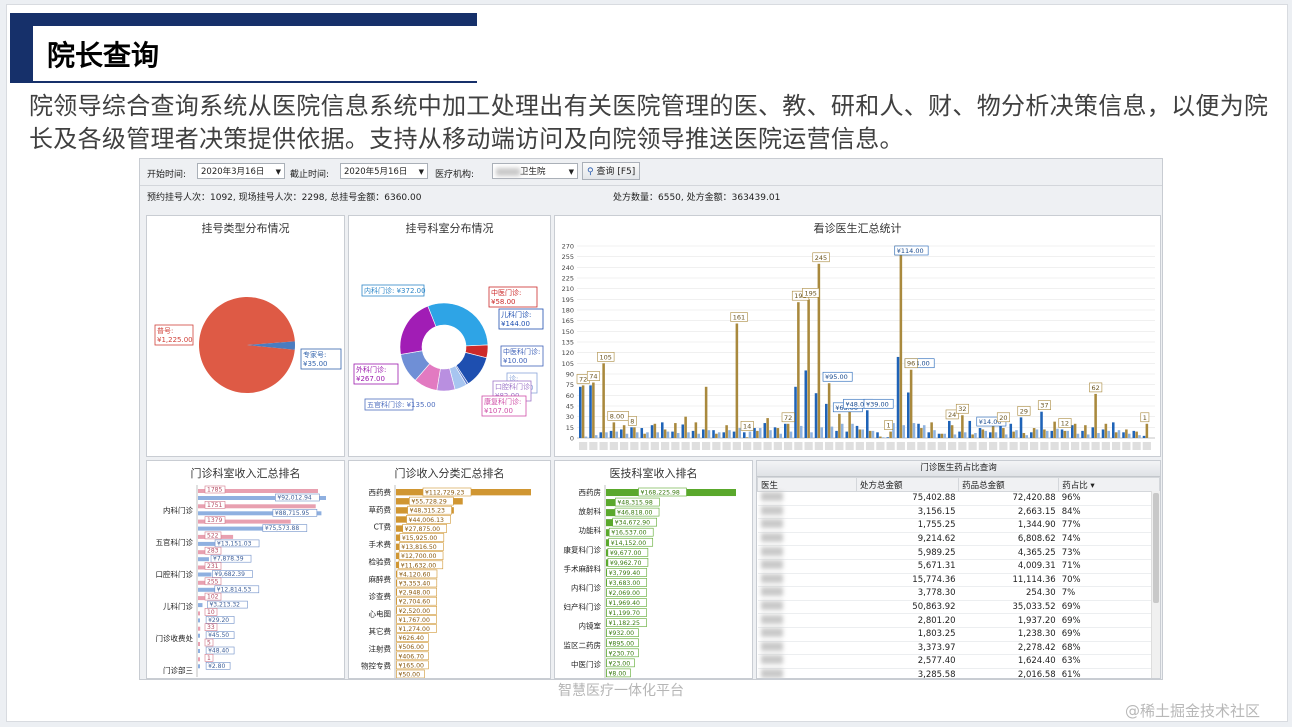  I want to click on query-button: ⚲ 查询 [F5], so click(611, 171).